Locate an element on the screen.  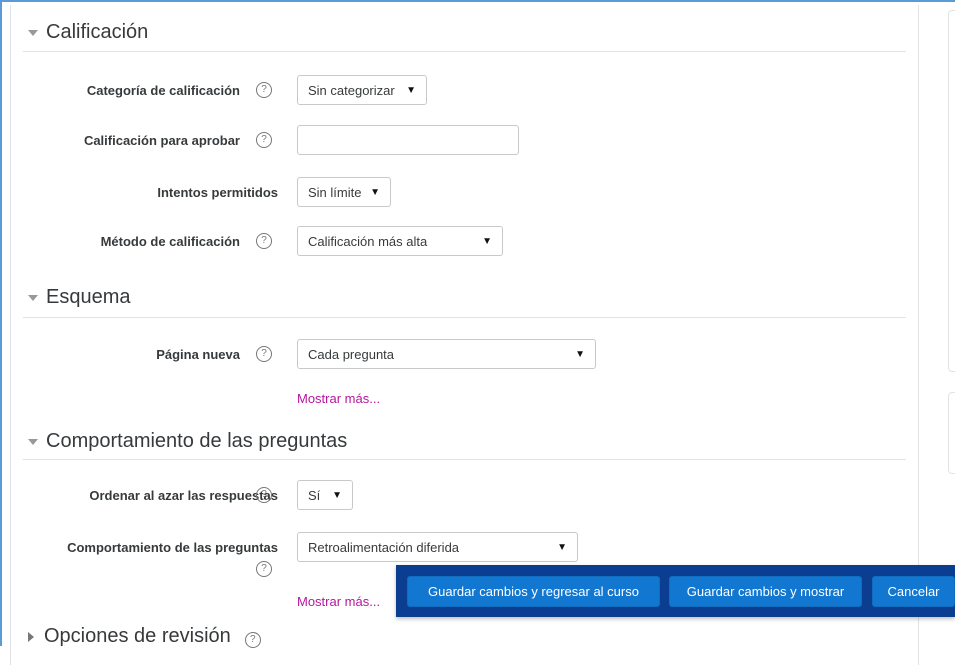
save-and-return-button: Guardar cambios y regresar al curso is located at coordinates (533, 591).